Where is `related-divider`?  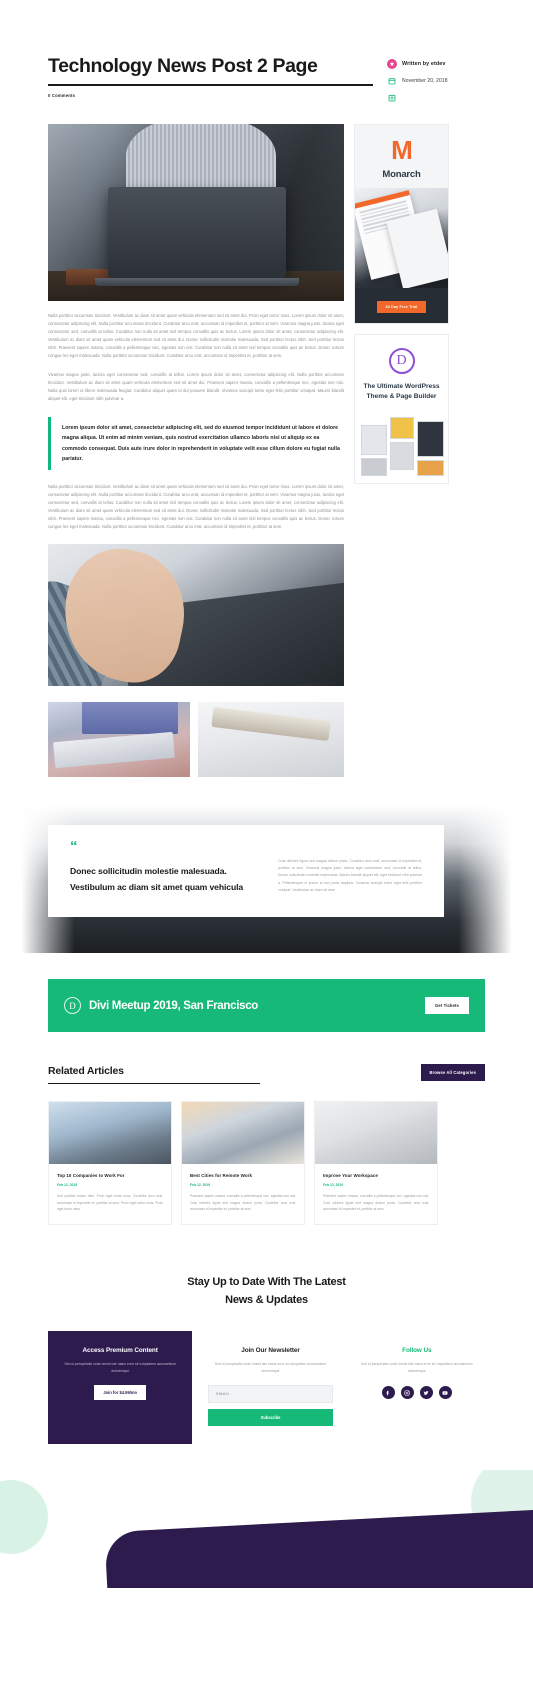 related-divider is located at coordinates (154, 1083).